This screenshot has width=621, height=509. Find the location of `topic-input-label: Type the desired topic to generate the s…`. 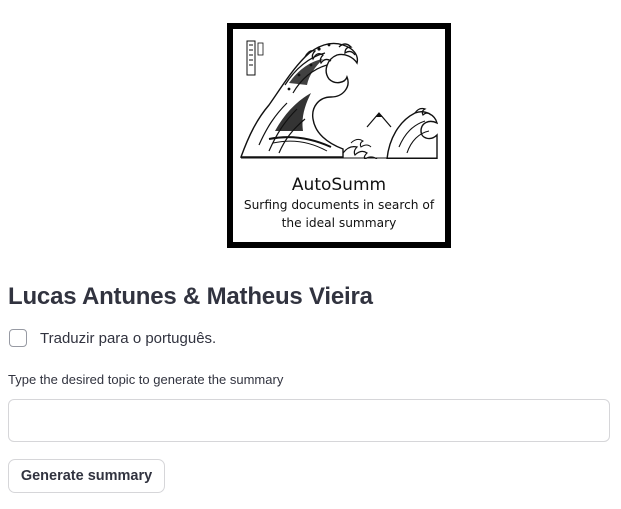

topic-input-label: Type the desired topic to generate the s… is located at coordinates (146, 379).